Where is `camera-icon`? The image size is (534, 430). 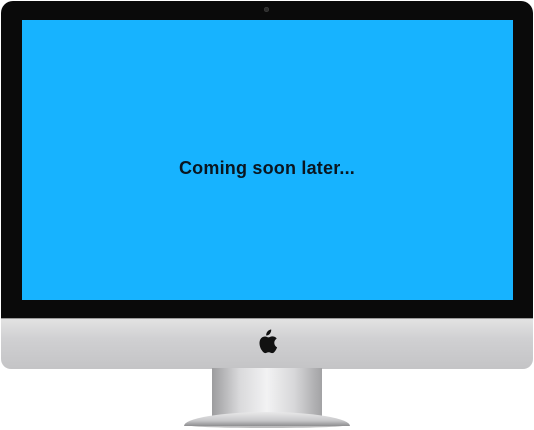
camera-icon is located at coordinates (266, 9).